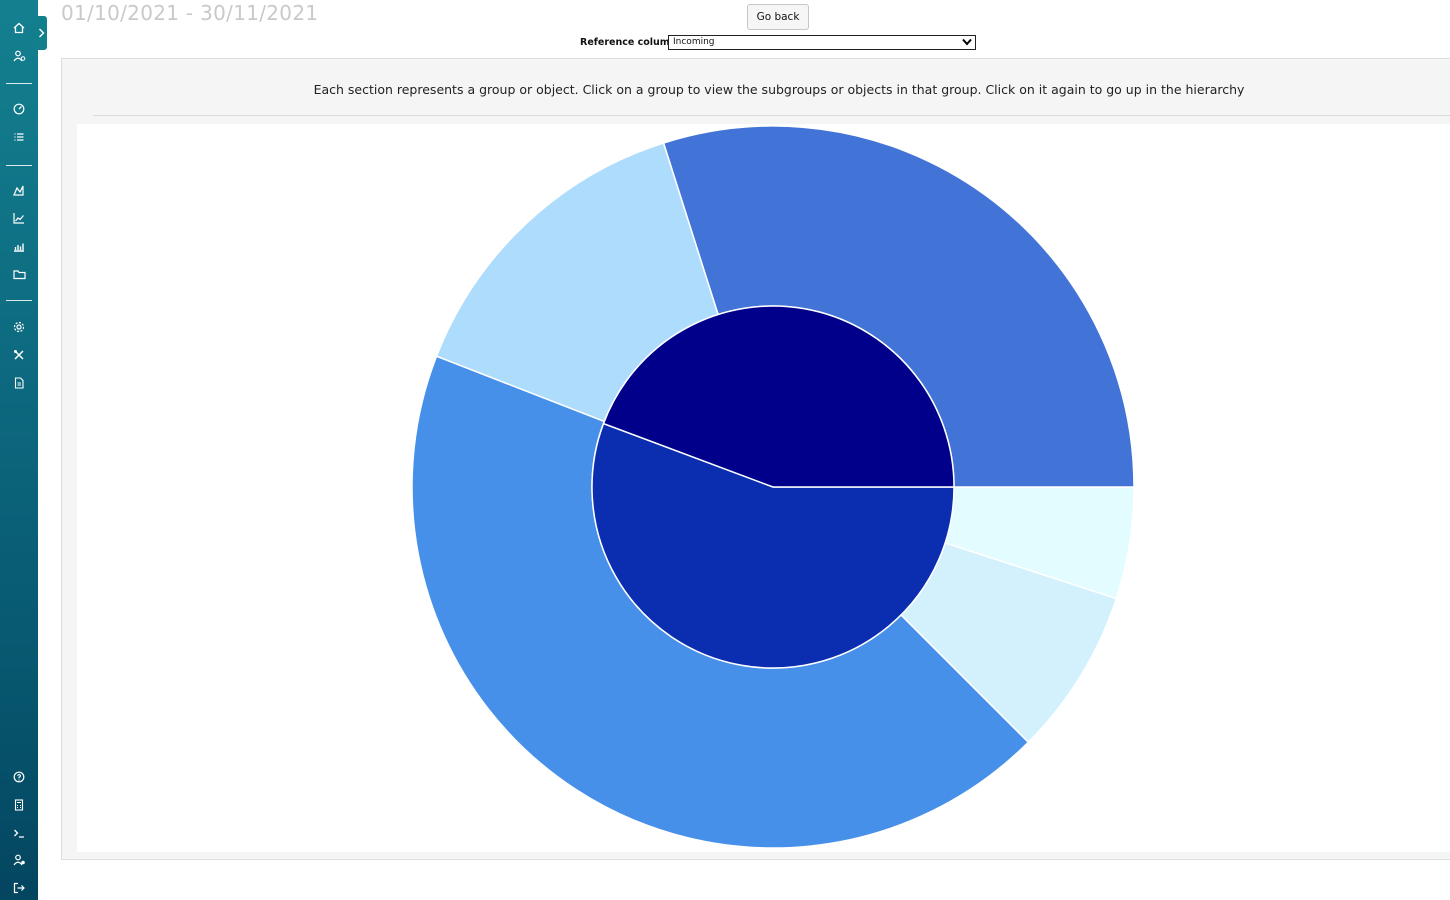  What do you see at coordinates (19, 833) in the screenshot?
I see `terminal-icon` at bounding box center [19, 833].